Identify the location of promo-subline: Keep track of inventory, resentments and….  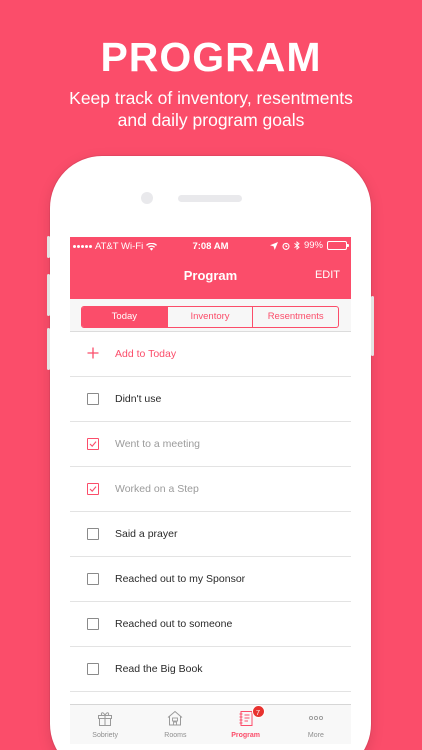
(211, 109).